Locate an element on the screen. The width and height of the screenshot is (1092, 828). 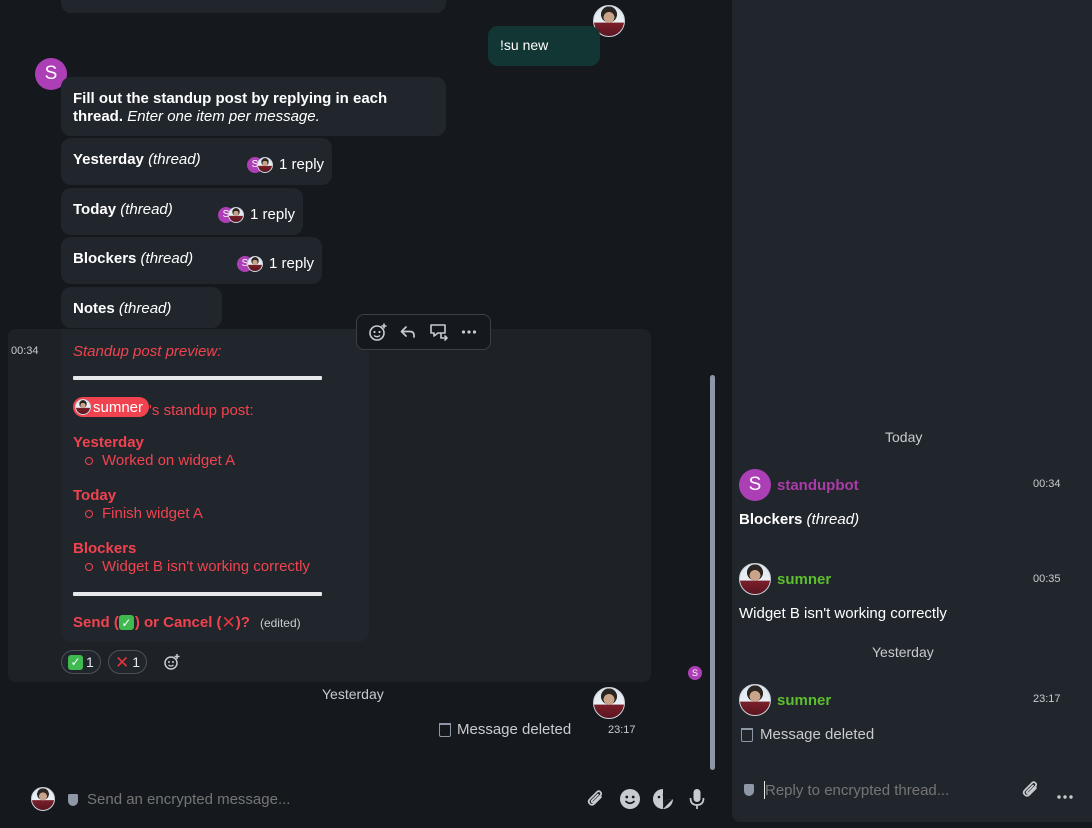
reaction-check: ✓ 1 is located at coordinates (81, 662).